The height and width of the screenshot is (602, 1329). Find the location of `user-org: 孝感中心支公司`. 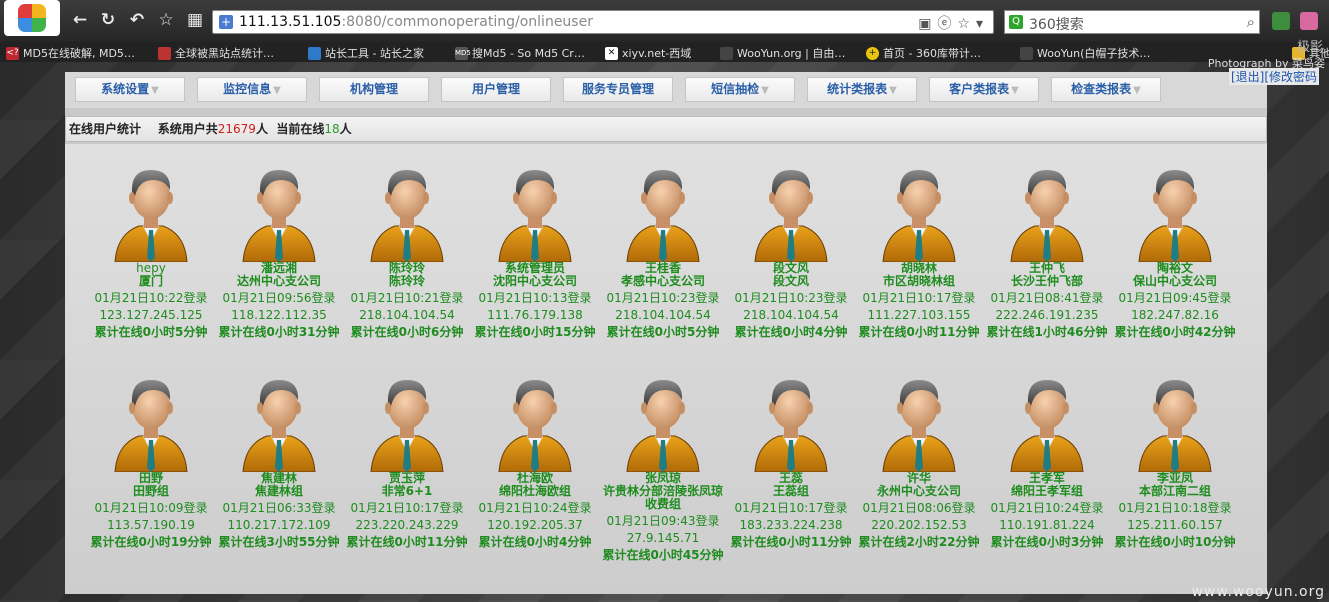

user-org: 孝感中心支公司 is located at coordinates (662, 281).